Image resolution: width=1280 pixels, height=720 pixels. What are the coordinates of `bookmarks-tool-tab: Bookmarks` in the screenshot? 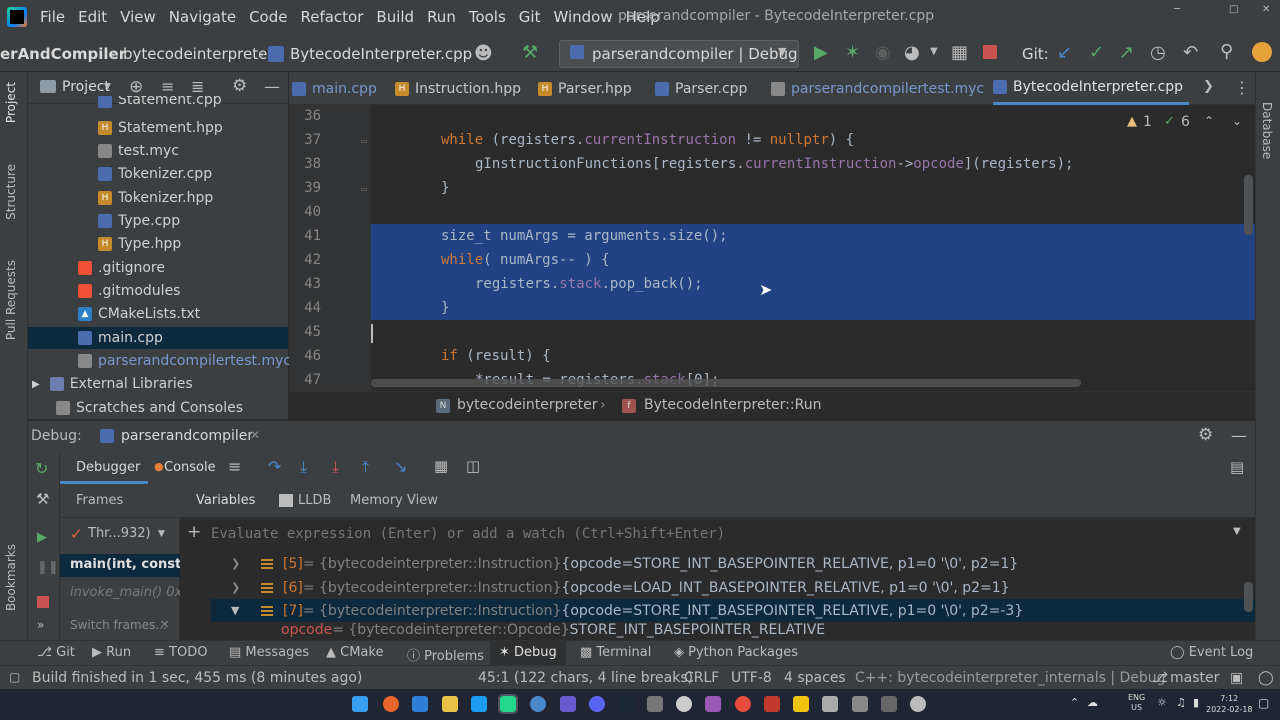 It's located at (11, 577).